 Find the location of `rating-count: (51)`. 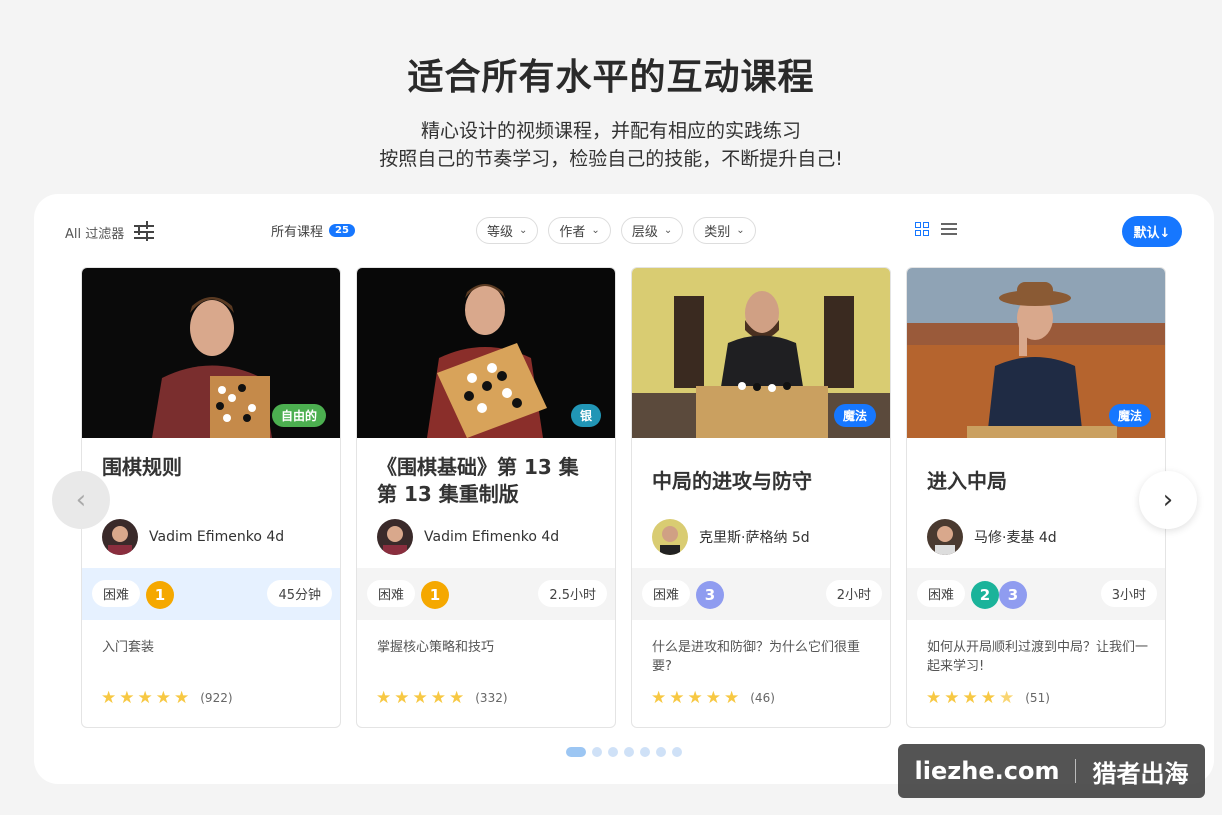

rating-count: (51) is located at coordinates (1037, 698).